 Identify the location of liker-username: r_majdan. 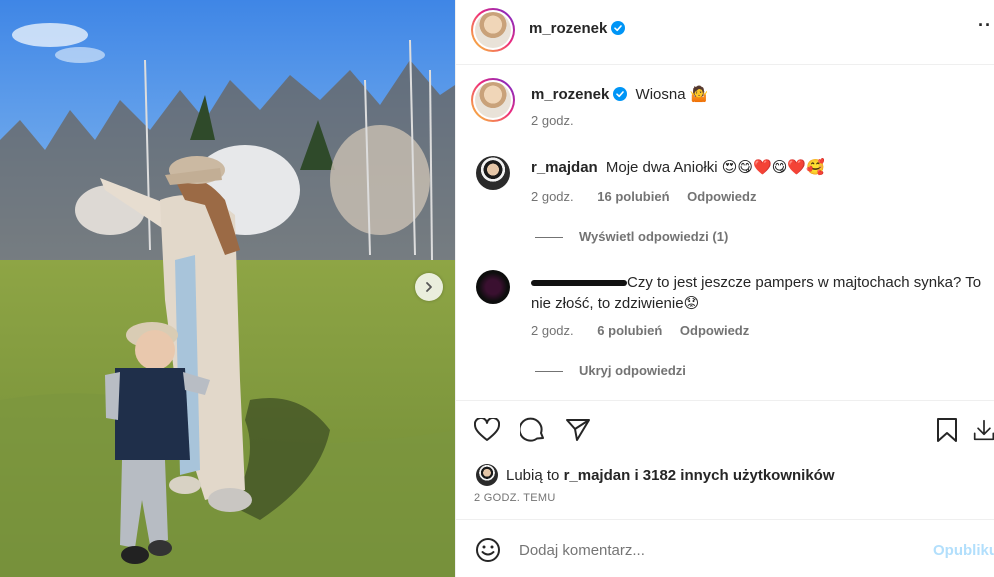
(597, 475).